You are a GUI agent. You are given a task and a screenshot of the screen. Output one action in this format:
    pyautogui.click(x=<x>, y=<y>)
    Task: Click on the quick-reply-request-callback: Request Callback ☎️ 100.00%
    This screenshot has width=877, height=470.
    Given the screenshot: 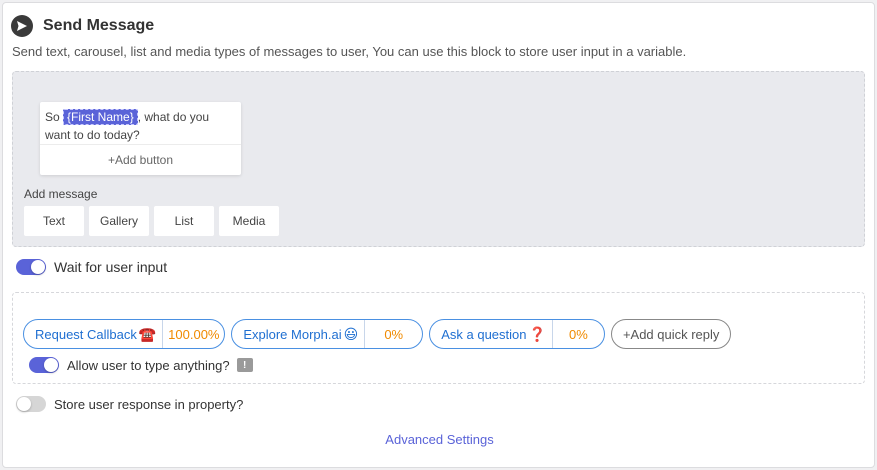 What is the action you would take?
    pyautogui.click(x=124, y=334)
    